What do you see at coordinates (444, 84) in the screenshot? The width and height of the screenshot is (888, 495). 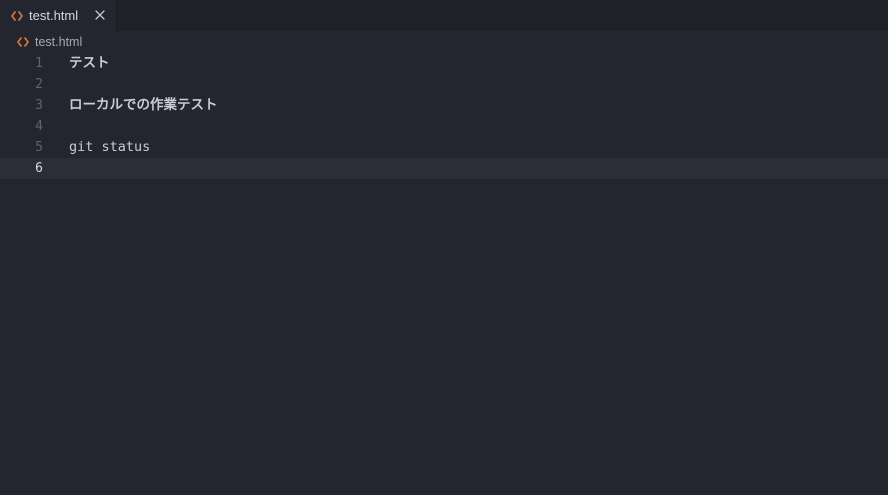 I see `editor-line: 2` at bounding box center [444, 84].